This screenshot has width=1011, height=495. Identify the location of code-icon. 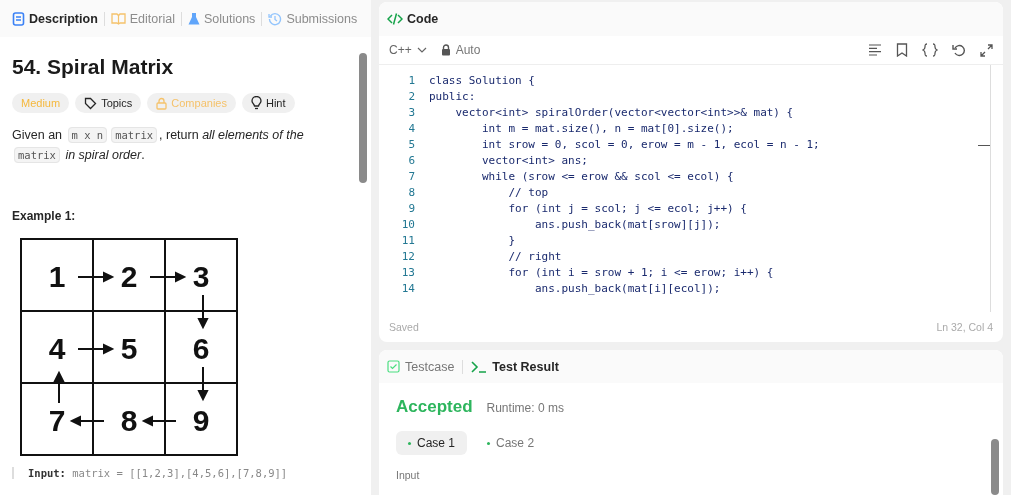
(395, 19).